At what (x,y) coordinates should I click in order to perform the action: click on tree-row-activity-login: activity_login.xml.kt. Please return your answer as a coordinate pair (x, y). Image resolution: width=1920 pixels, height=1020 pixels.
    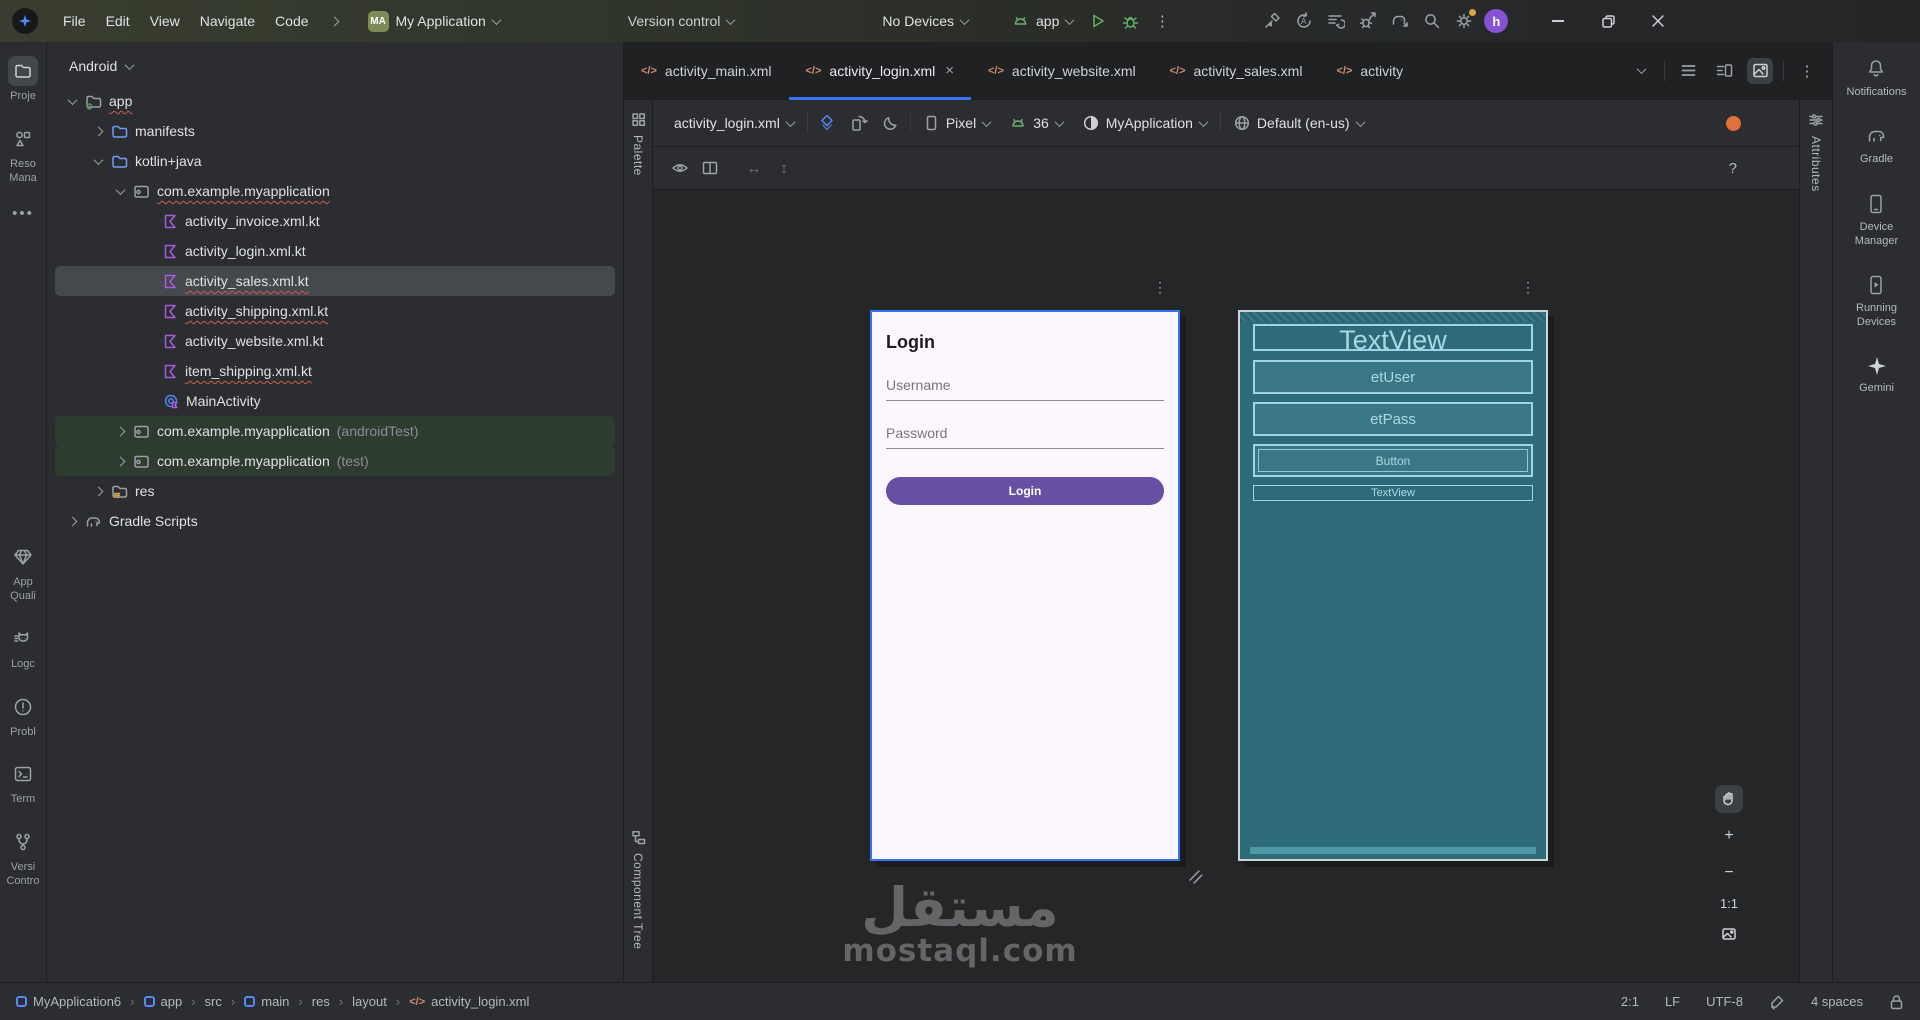
    Looking at the image, I should click on (335, 251).